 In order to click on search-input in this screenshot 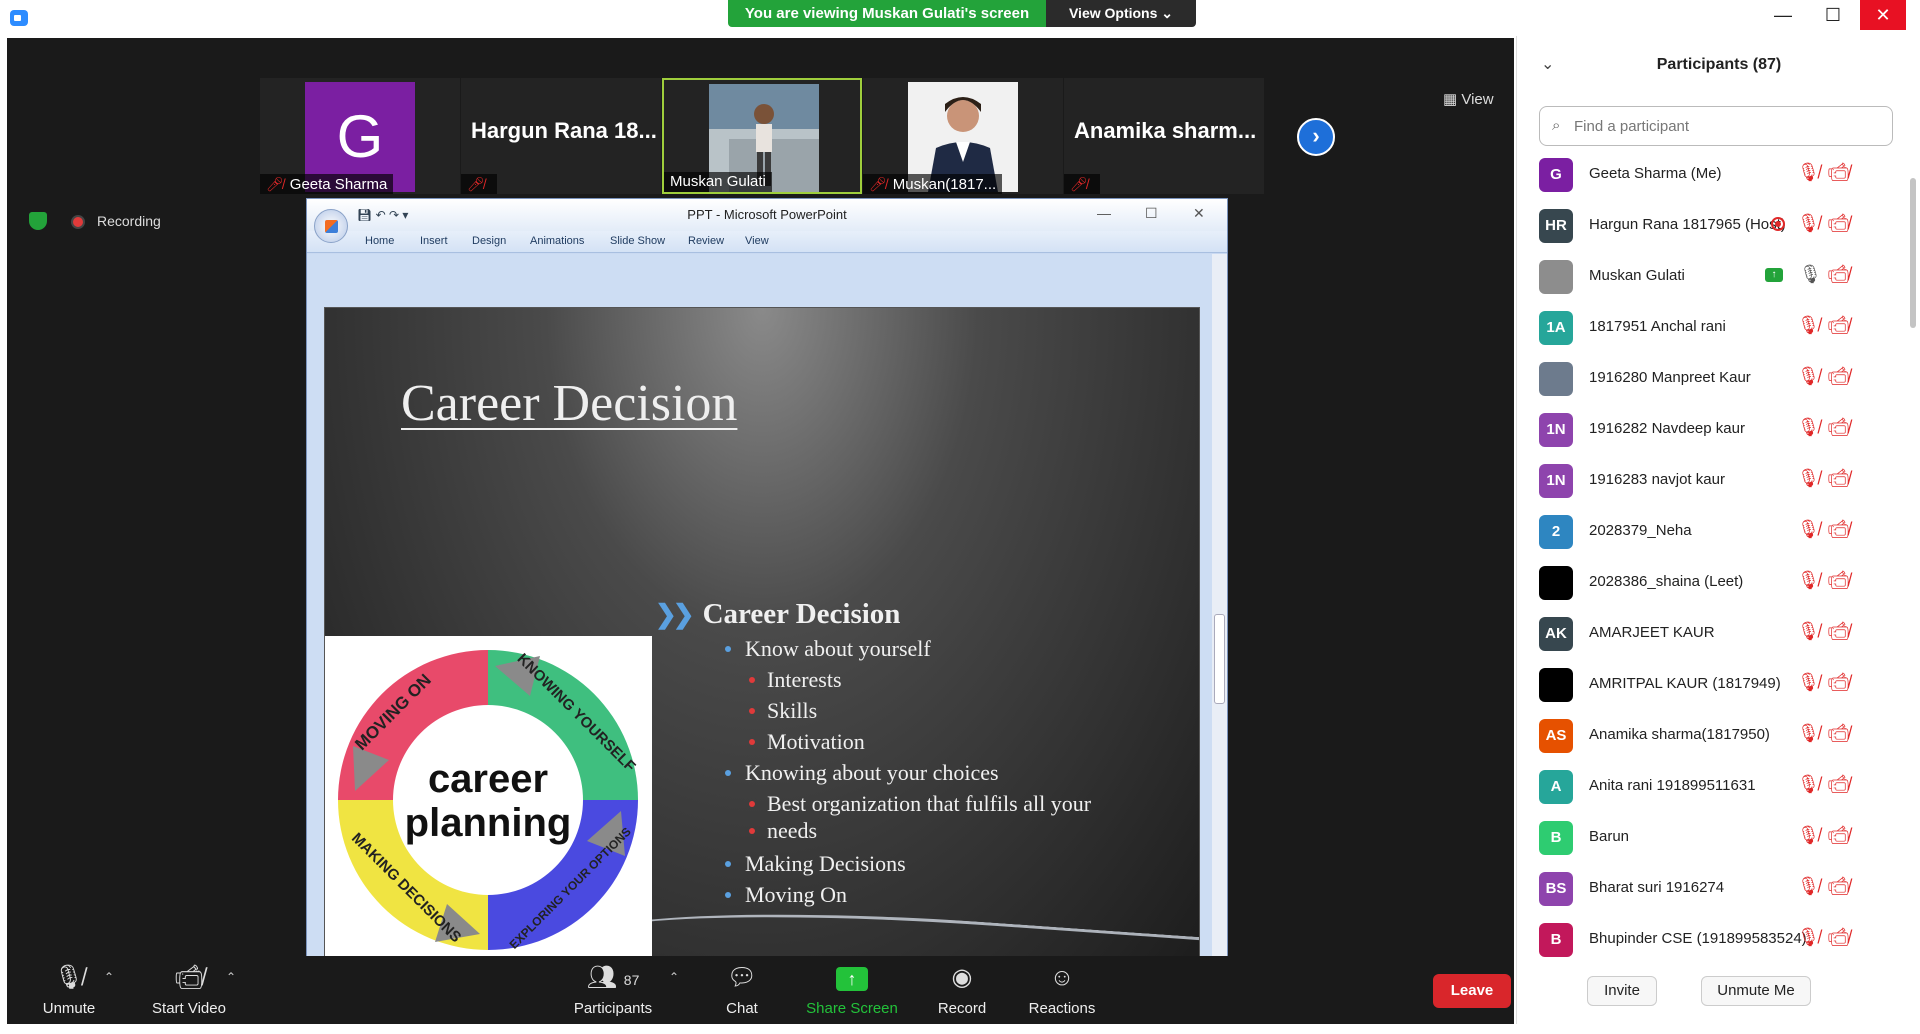, I will do `click(1724, 126)`.